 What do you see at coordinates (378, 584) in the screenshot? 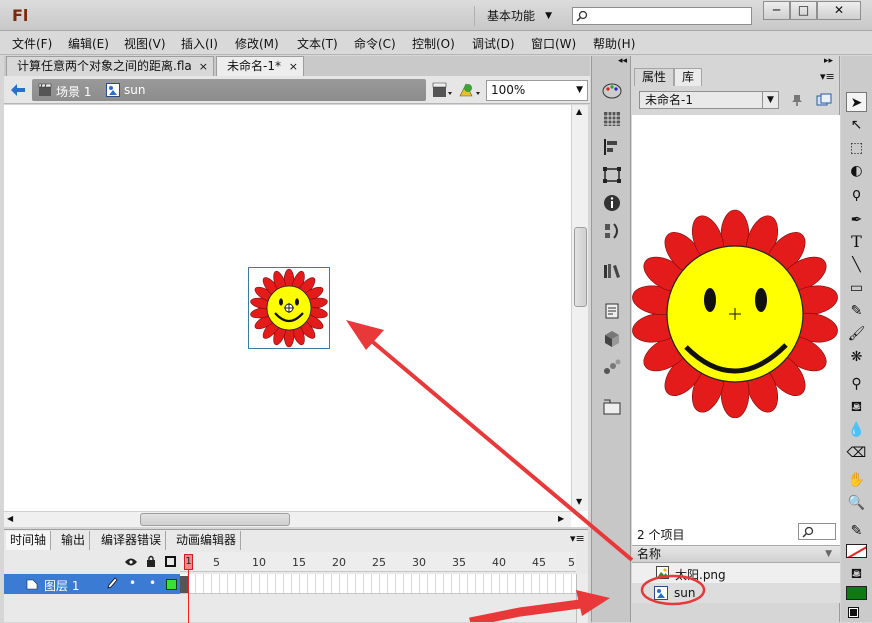
I see `frame-cells` at bounding box center [378, 584].